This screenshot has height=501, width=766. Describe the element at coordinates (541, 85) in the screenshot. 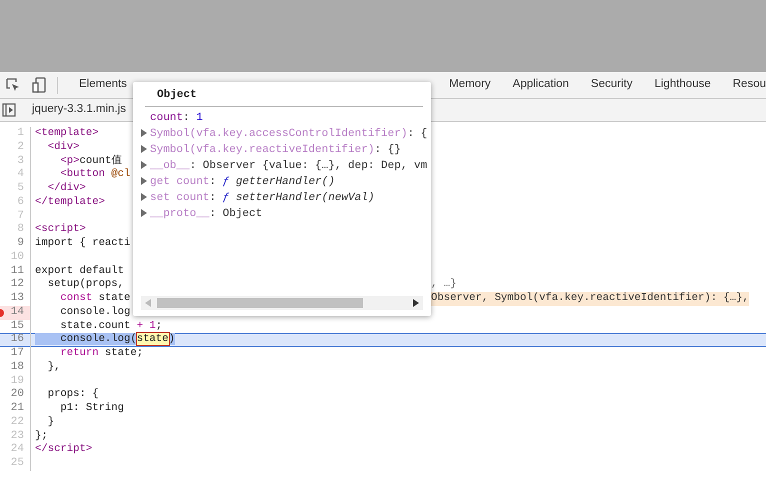

I see `panel-tab: Application` at that location.